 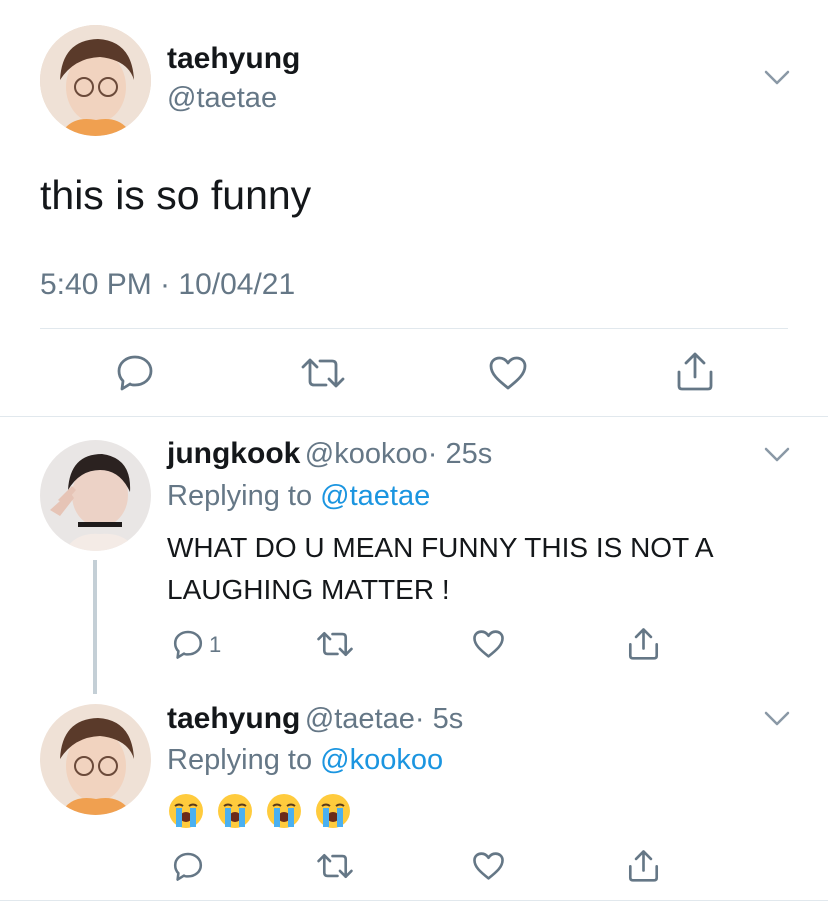 I want to click on reply2-header: taehyung @taetae· 5s, so click(x=315, y=719).